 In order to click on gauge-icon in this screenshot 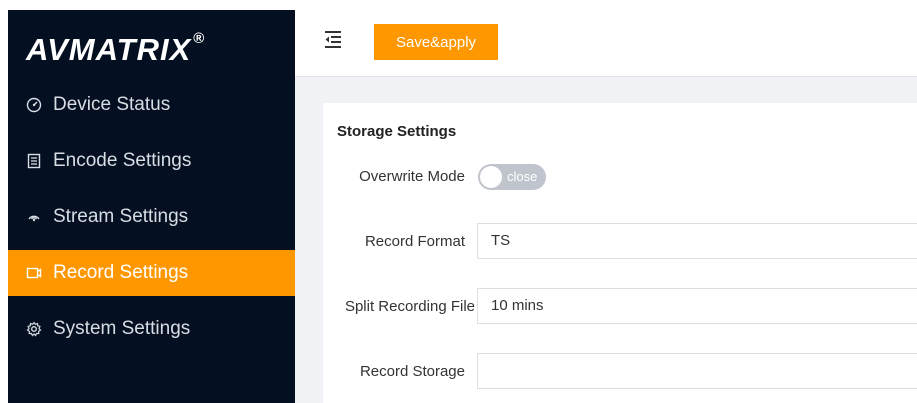, I will do `click(34, 105)`.